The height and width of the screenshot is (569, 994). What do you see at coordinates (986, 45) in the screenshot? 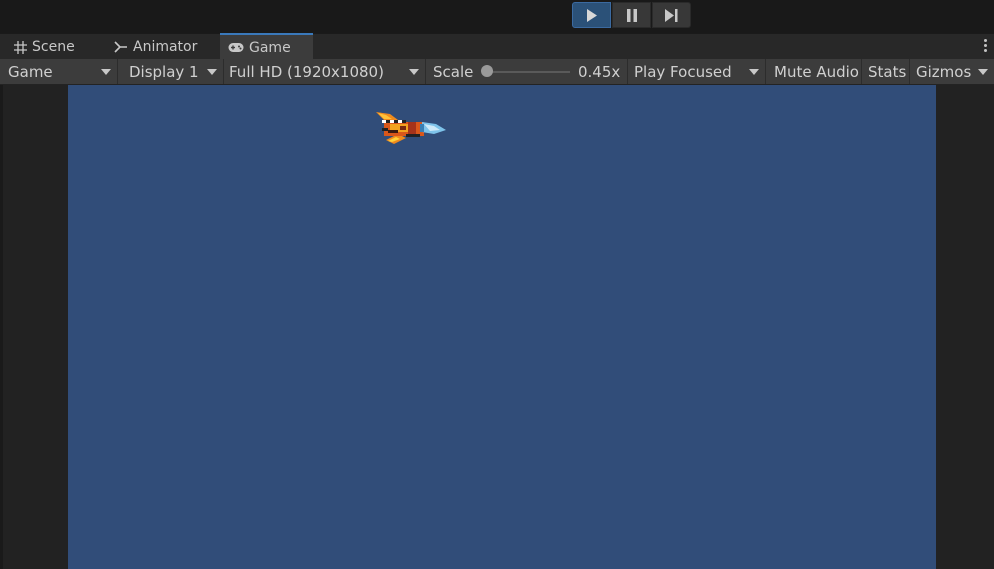
I see `more-options-icon` at bounding box center [986, 45].